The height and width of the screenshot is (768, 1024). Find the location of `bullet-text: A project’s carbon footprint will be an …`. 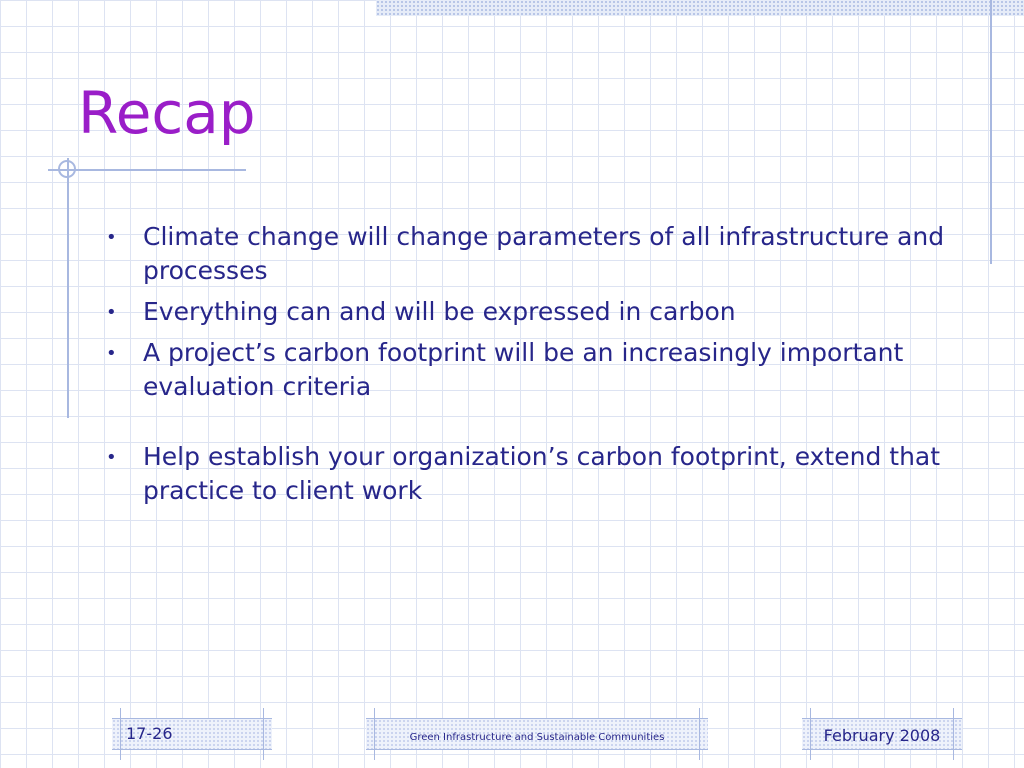

bullet-text: A project’s carbon footprint will be an … is located at coordinates (523, 369).